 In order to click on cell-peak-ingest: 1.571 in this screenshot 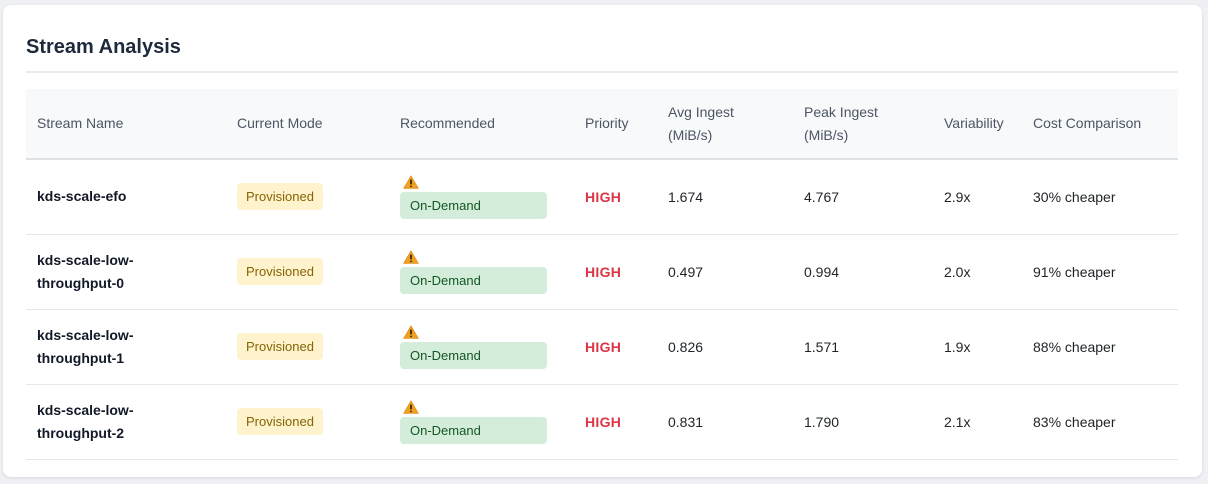, I will do `click(863, 347)`.